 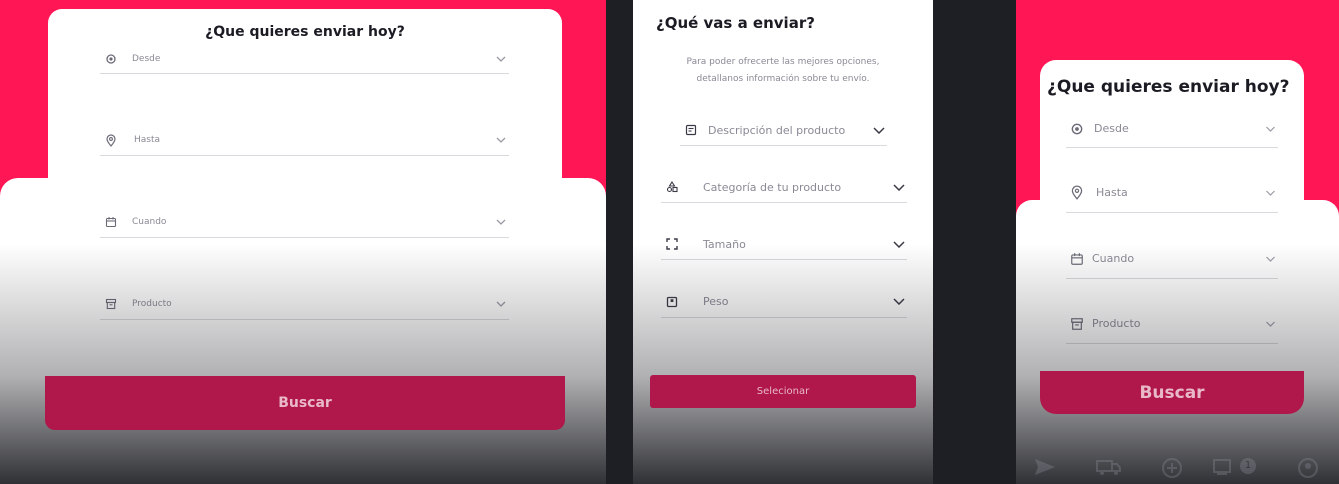 I want to click on add-circle-icon, so click(x=1172, y=470).